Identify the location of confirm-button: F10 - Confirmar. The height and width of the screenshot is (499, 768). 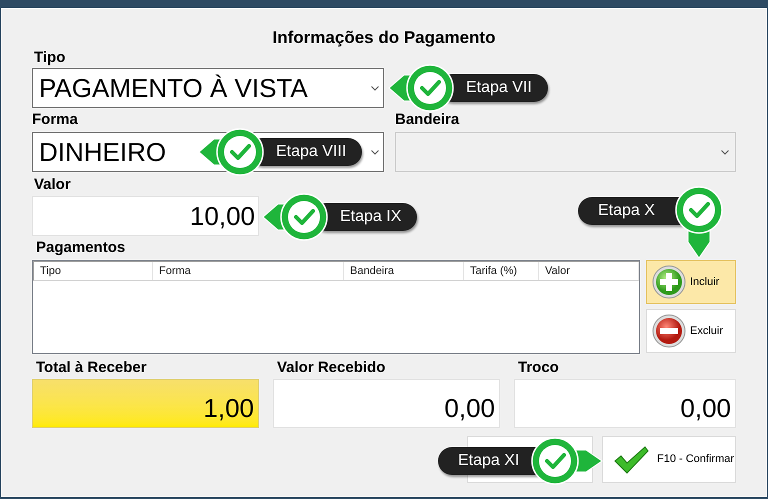
(669, 459).